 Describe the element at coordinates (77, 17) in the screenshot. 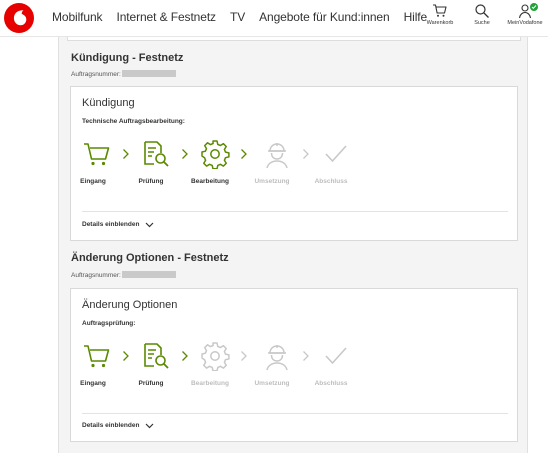

I see `nav-item-mobilfunk: Mobilfunk` at that location.